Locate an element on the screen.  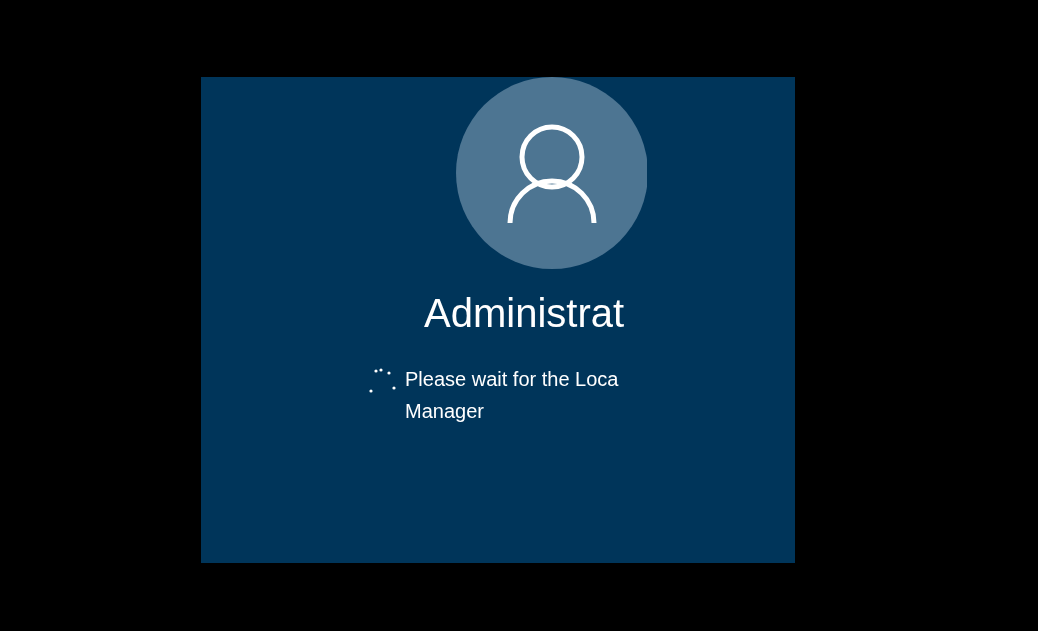
status-message: Please wait for the Loca Manager is located at coordinates (512, 395).